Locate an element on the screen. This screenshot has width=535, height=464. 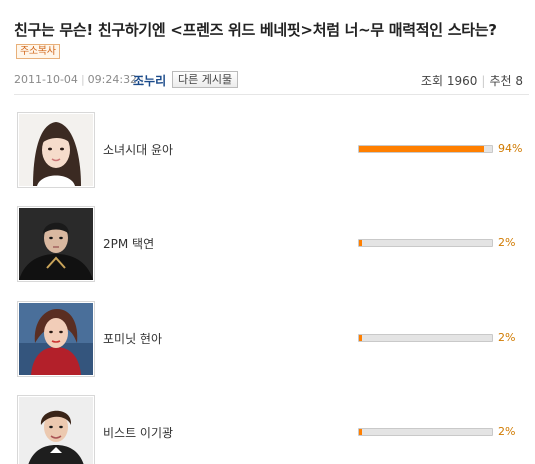
poll-item-percent: 94% is located at coordinates (510, 148).